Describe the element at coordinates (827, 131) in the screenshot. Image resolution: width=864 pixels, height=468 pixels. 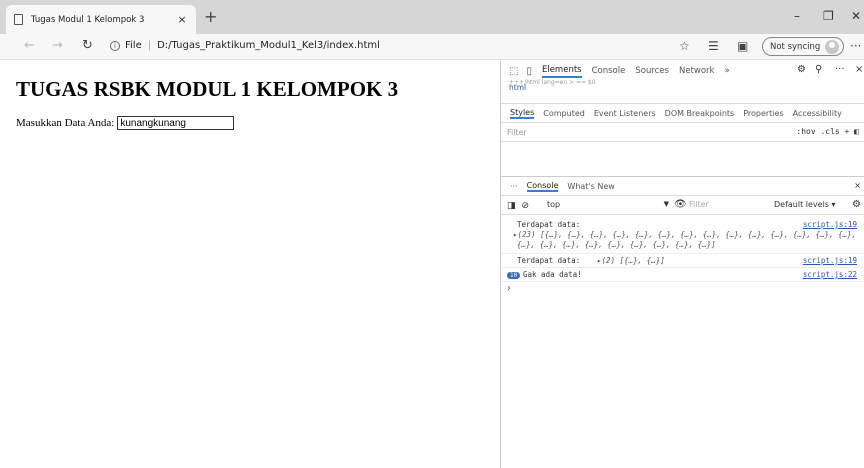
I see `styles-filter-tools: :hov .cls + ◧` at that location.